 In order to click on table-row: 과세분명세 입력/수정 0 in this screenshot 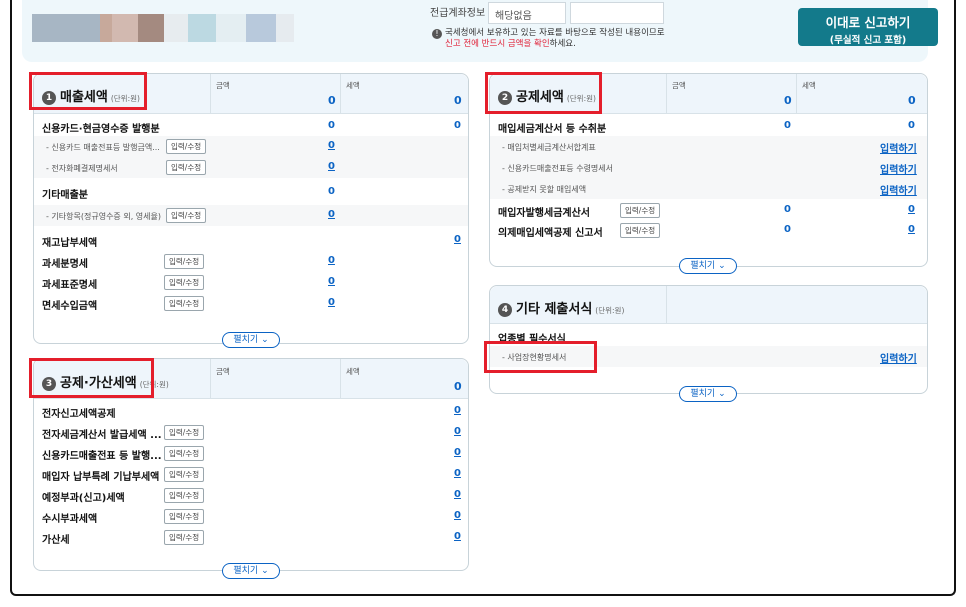, I will do `click(188, 262)`.